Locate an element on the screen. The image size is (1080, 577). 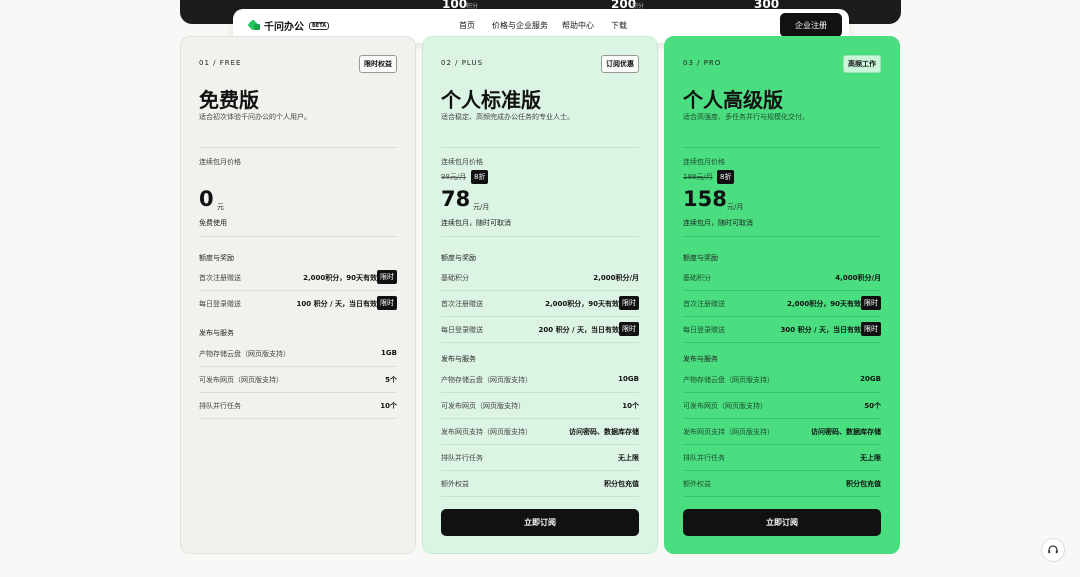
plan-code: 01 / FREE is located at coordinates (220, 63).